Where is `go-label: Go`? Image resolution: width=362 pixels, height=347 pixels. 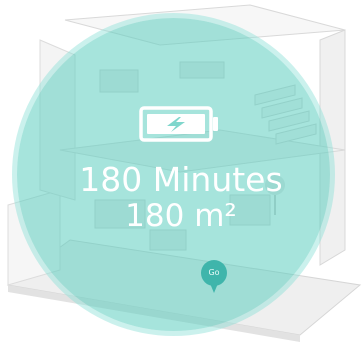
go-label: Go is located at coordinates (214, 272).